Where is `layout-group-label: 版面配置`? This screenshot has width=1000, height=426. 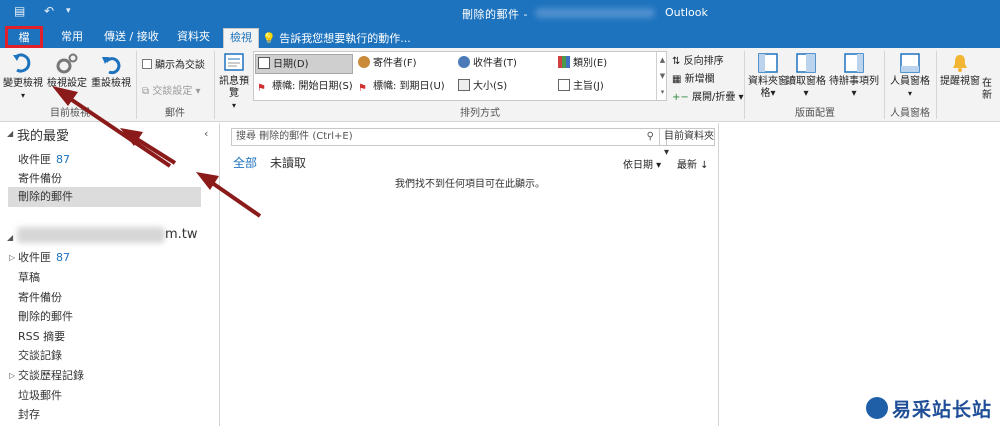 layout-group-label: 版面配置 is located at coordinates (815, 113).